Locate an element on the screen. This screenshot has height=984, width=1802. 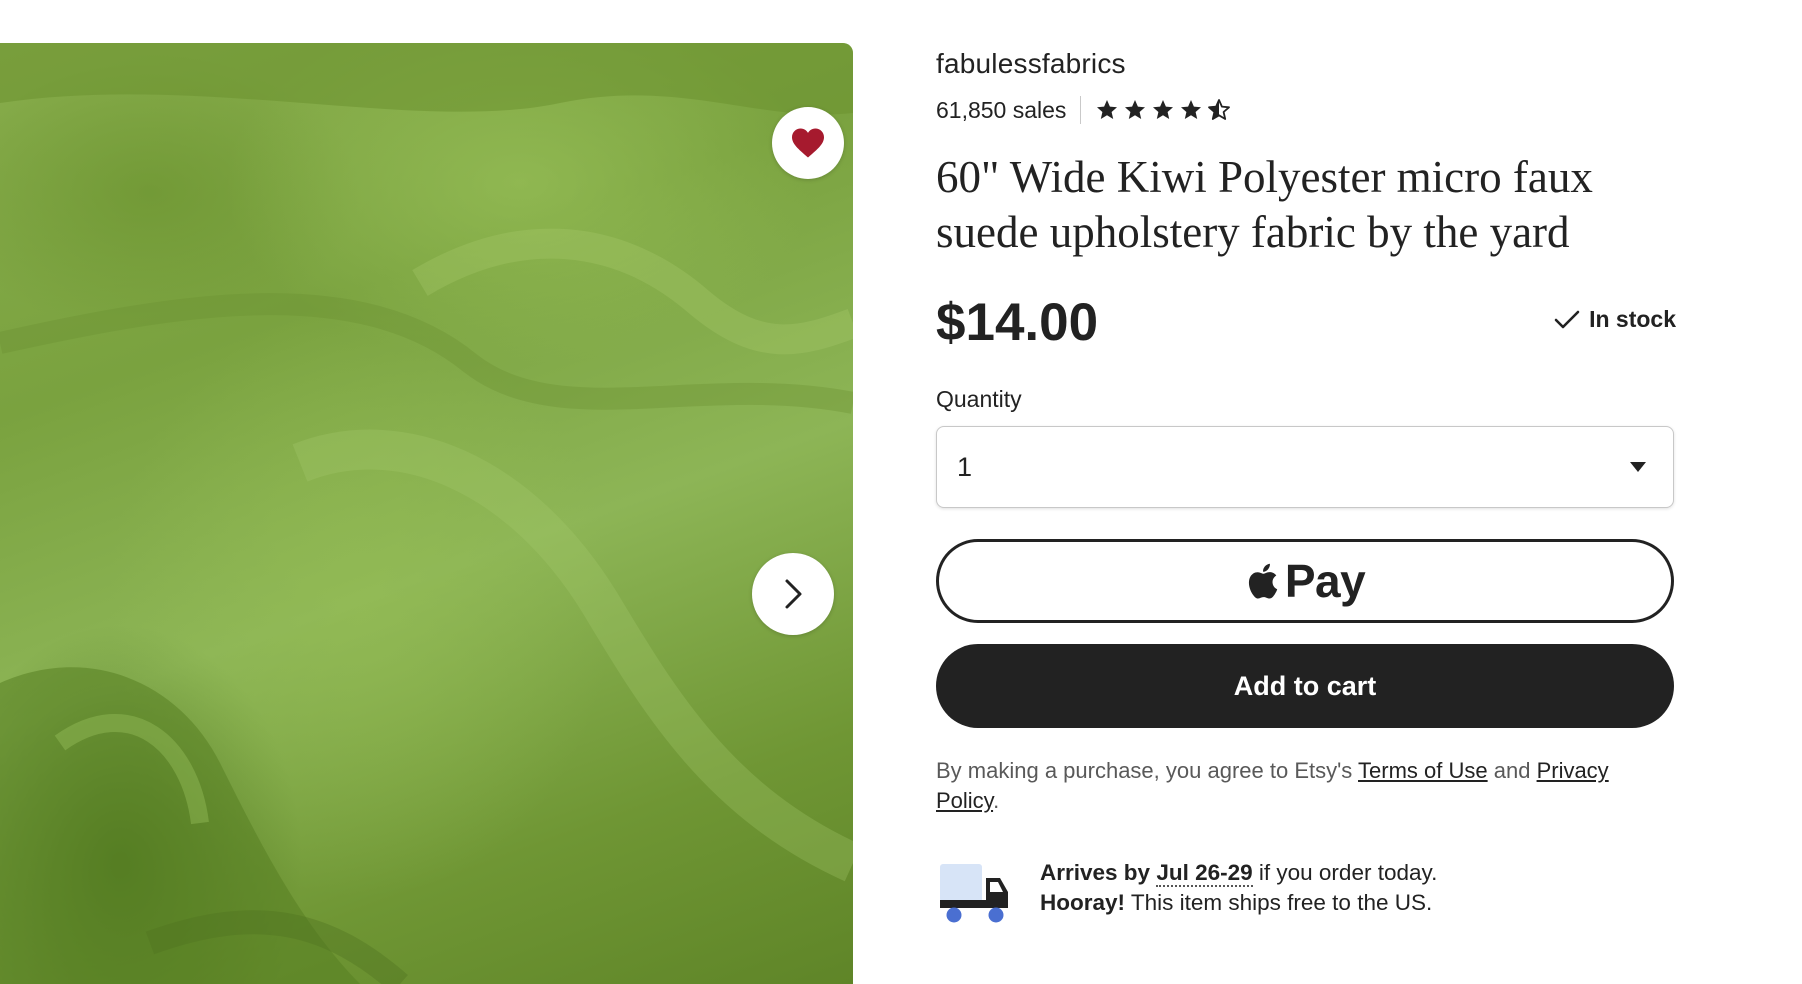
stock-status: In stock is located at coordinates (1614, 319).